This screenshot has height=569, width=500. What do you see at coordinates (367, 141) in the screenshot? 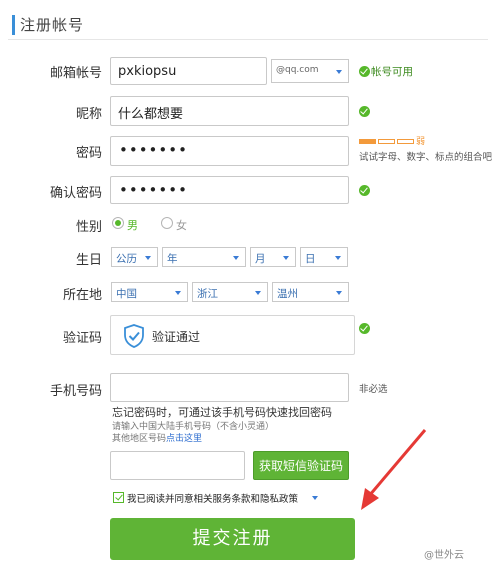
I see `strength-segment-weak` at bounding box center [367, 141].